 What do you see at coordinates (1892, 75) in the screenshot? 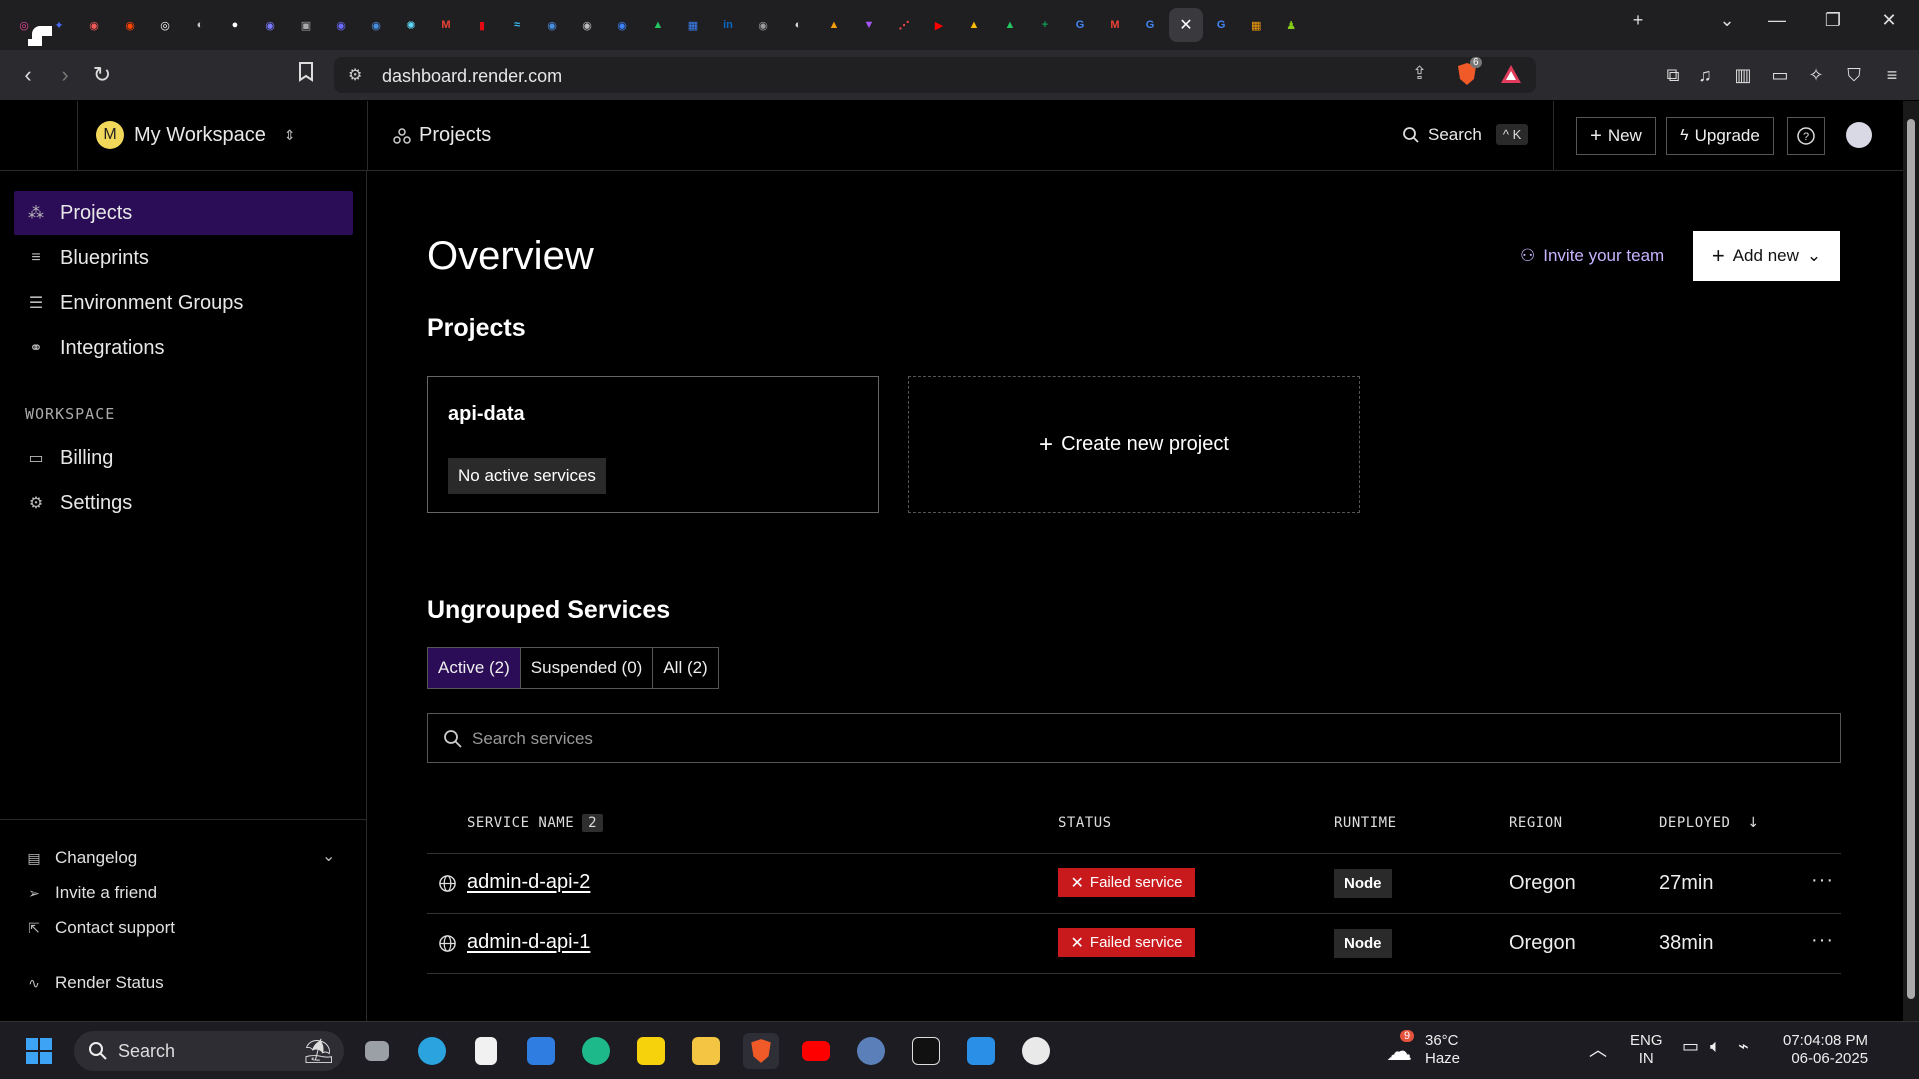
I see `menu-icon: ≡` at bounding box center [1892, 75].